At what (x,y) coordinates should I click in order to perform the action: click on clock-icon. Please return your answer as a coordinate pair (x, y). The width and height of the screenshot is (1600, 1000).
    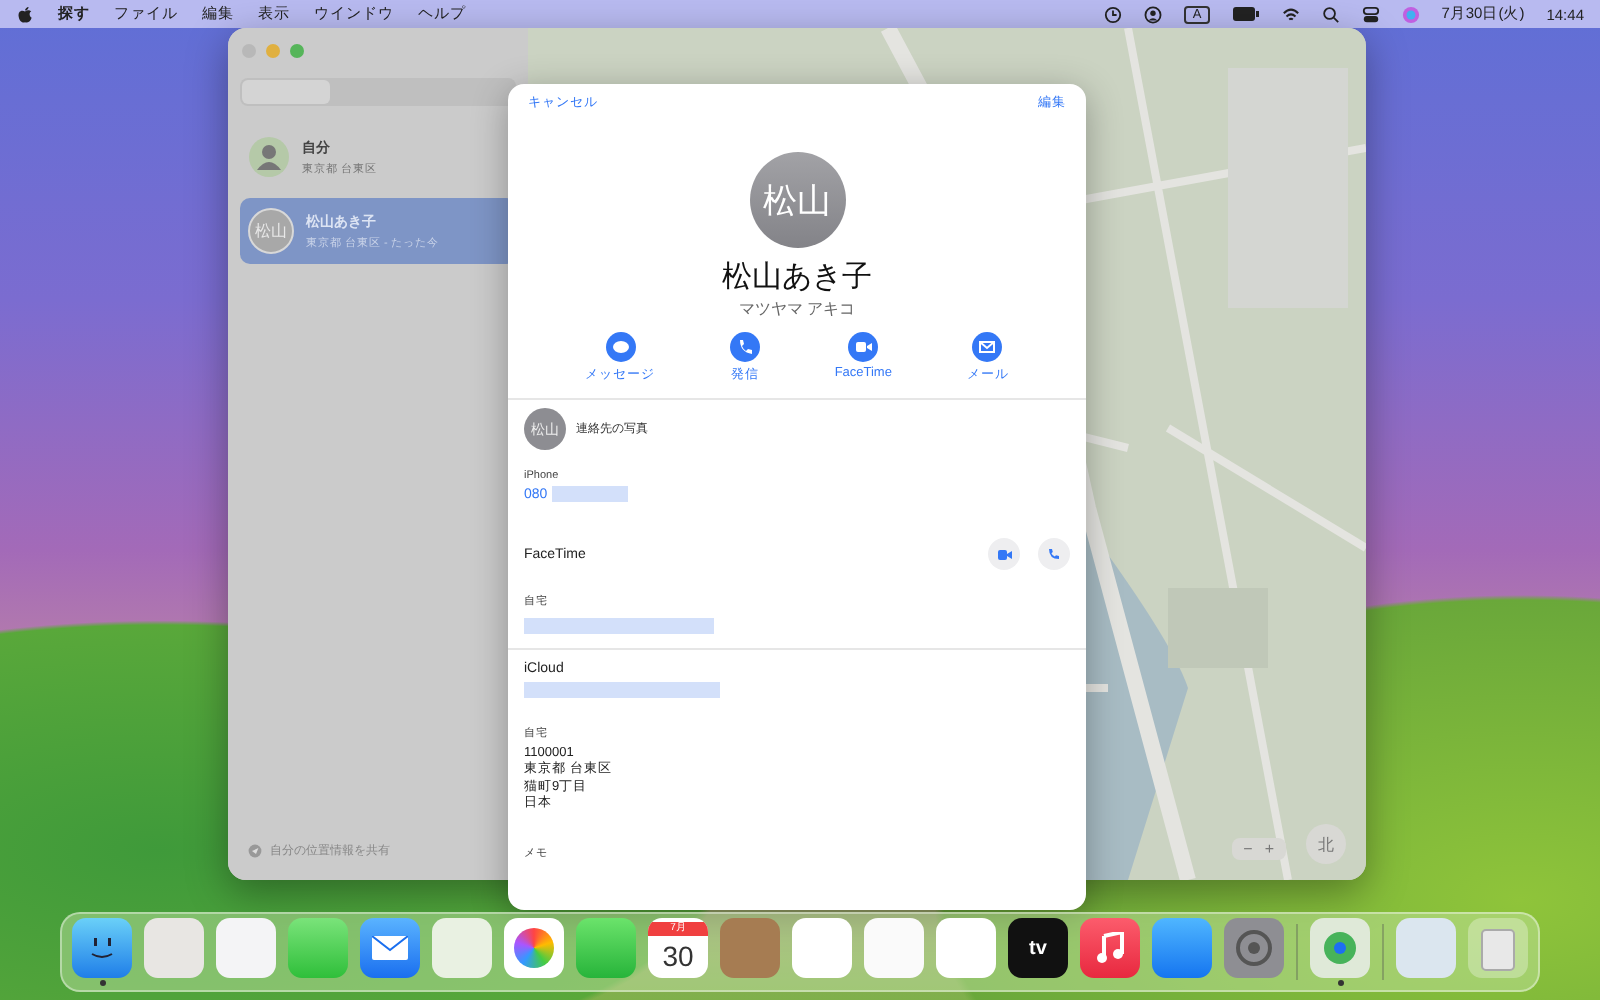
    Looking at the image, I should click on (1113, 14).